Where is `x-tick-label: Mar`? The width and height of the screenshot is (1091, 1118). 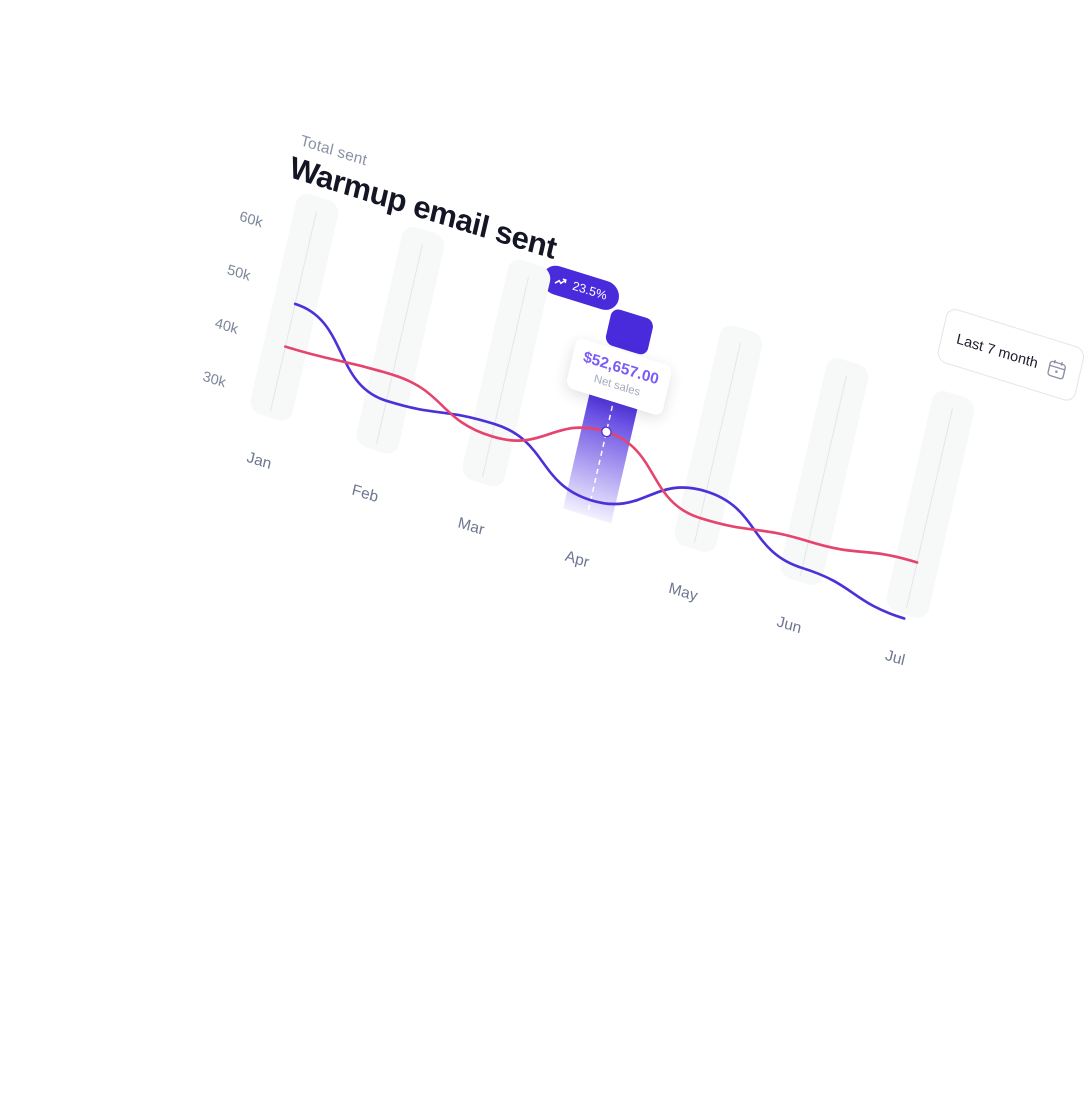 x-tick-label: Mar is located at coordinates (471, 526).